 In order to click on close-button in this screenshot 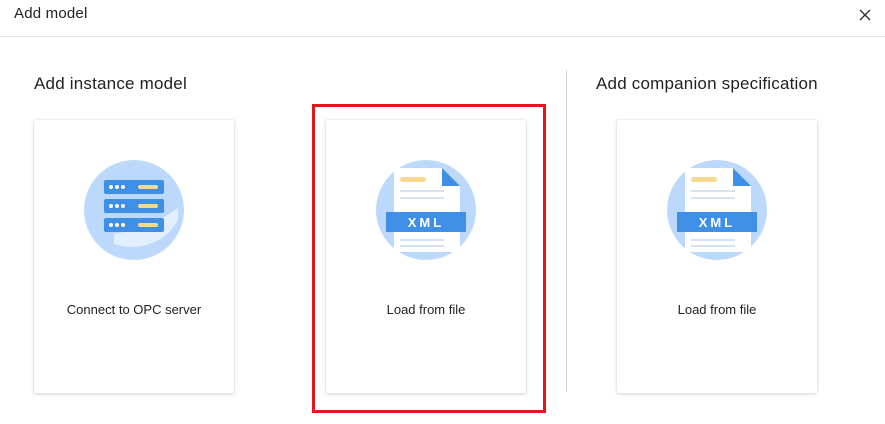, I will do `click(865, 15)`.